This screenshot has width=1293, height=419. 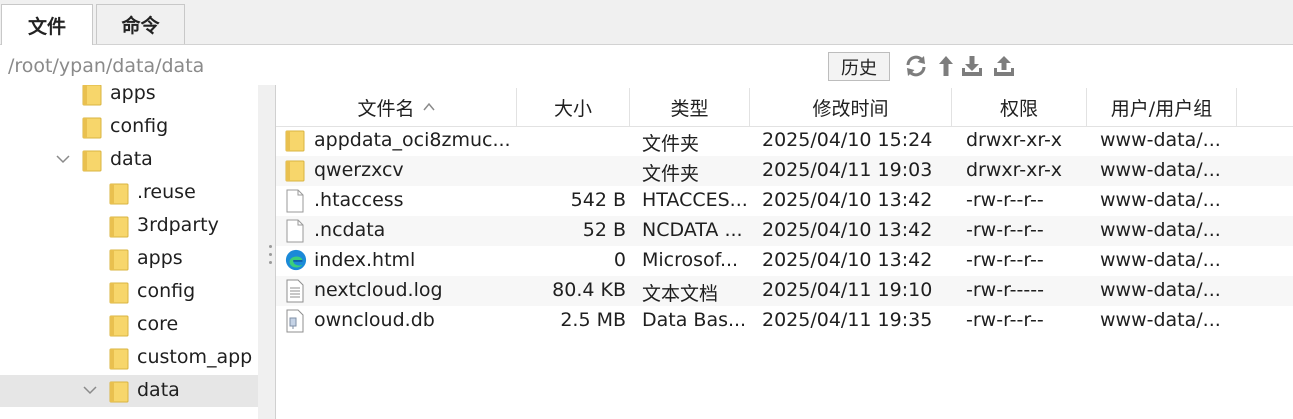 I want to click on sort-ascending-icon, so click(x=428, y=106).